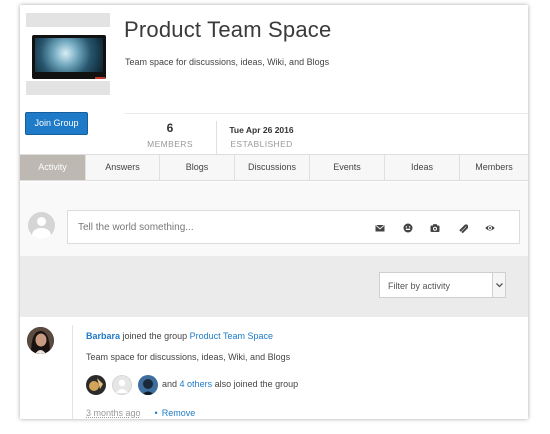 Image resolution: width=550 pixels, height=434 pixels. I want to click on and-text: and, so click(170, 384).